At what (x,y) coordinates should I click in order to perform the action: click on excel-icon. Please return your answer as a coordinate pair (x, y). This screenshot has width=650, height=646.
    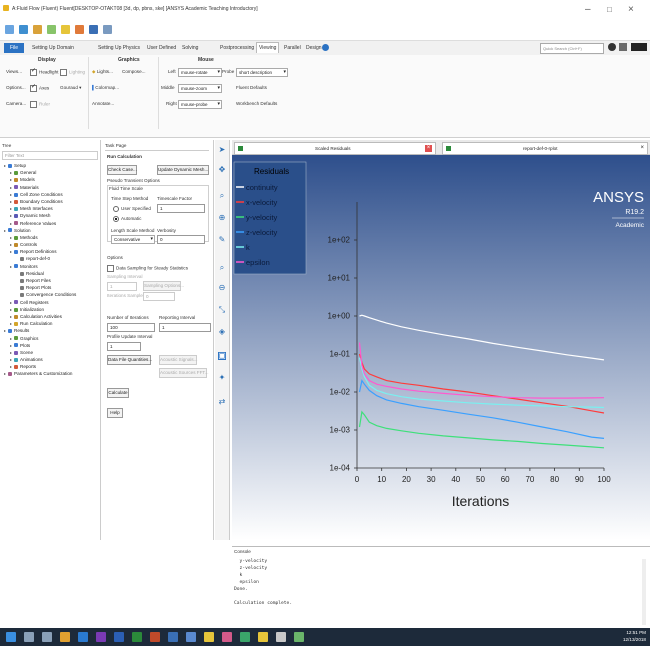
    Looking at the image, I should click on (137, 637).